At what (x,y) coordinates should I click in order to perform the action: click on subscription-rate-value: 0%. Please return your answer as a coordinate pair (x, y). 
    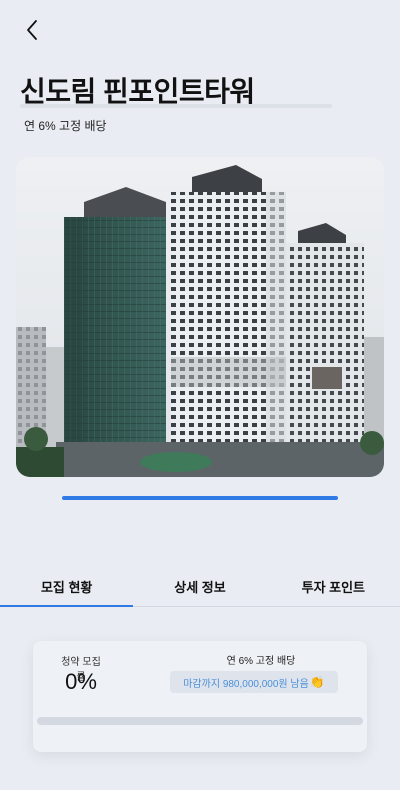
    Looking at the image, I should click on (81, 681).